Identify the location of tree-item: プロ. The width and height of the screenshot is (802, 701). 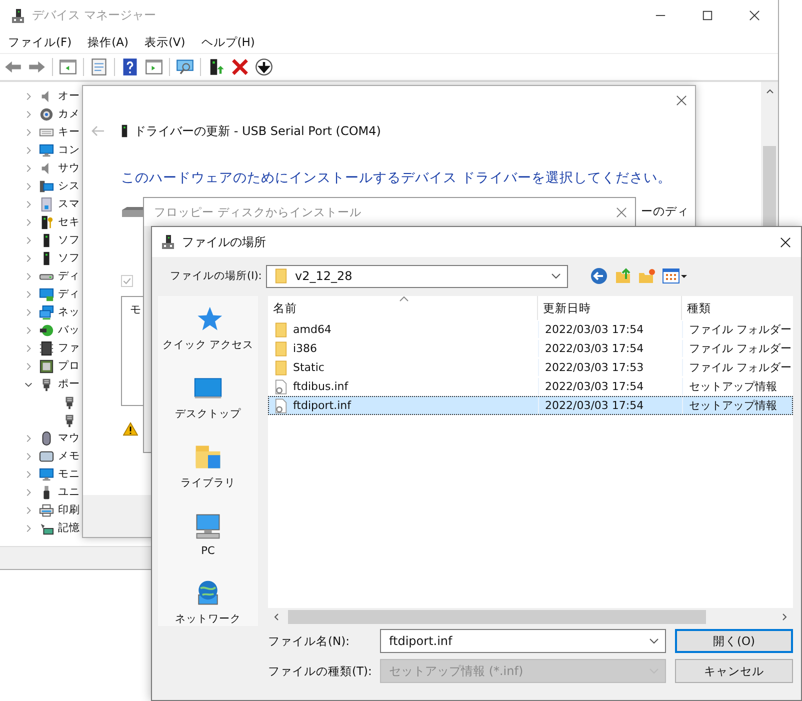
(69, 366).